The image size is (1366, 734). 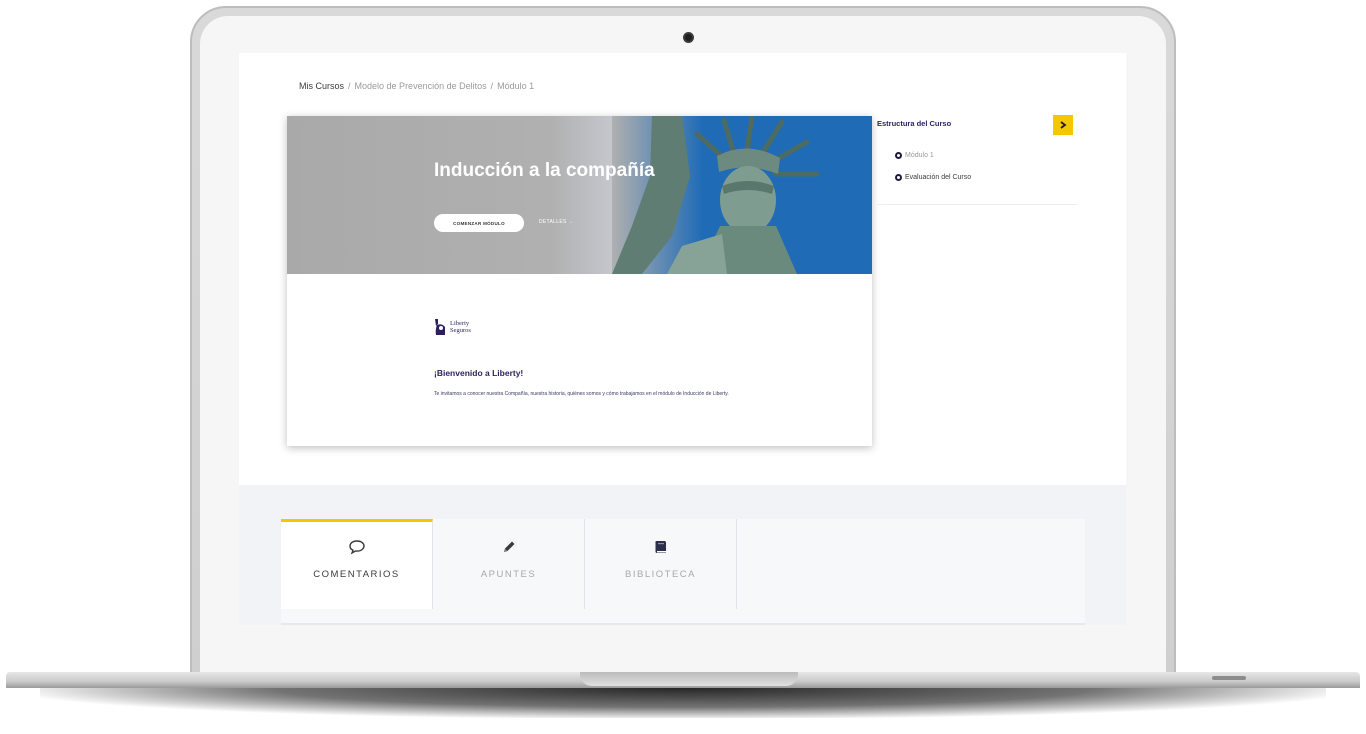 I want to click on chevron-right-icon, so click(x=1063, y=125).